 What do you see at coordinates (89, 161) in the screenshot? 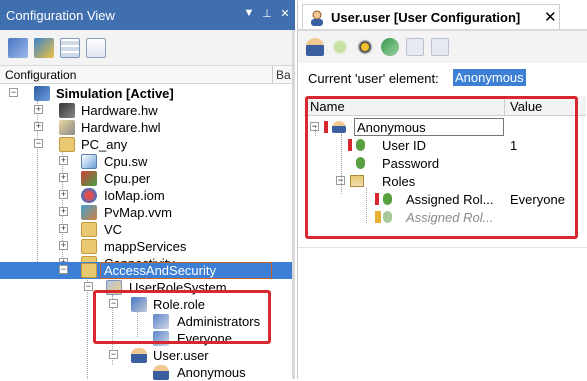
I see `cpu-software-icon` at bounding box center [89, 161].